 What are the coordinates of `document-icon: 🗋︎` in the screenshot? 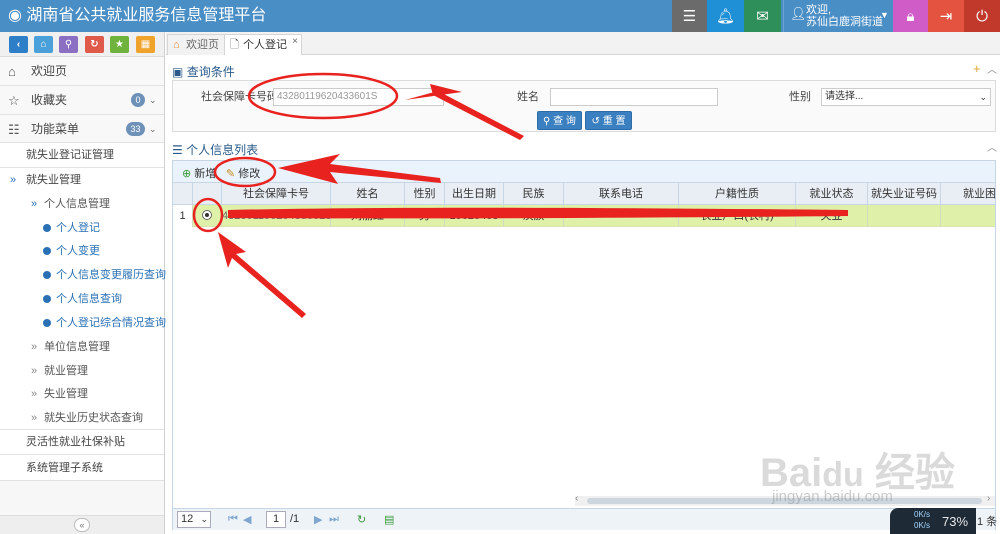 It's located at (234, 45).